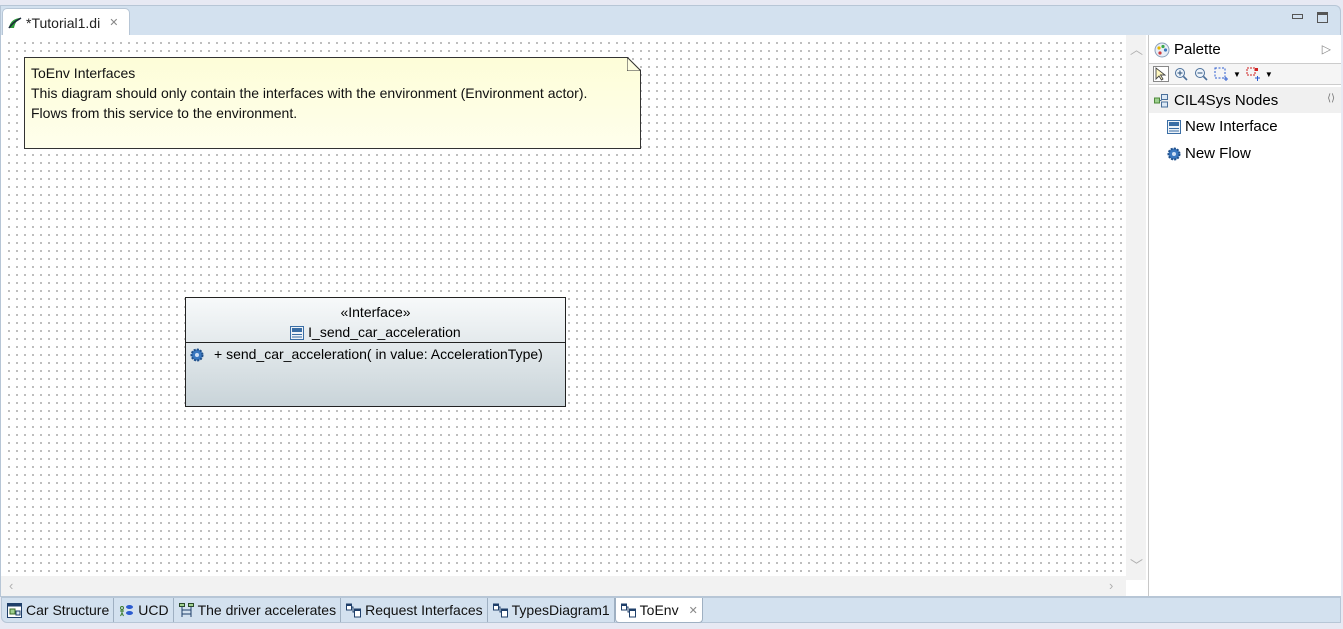  Describe the element at coordinates (670, 20) in the screenshot. I see `editor-tab-bar: *Tutorial1.di ✕` at that location.